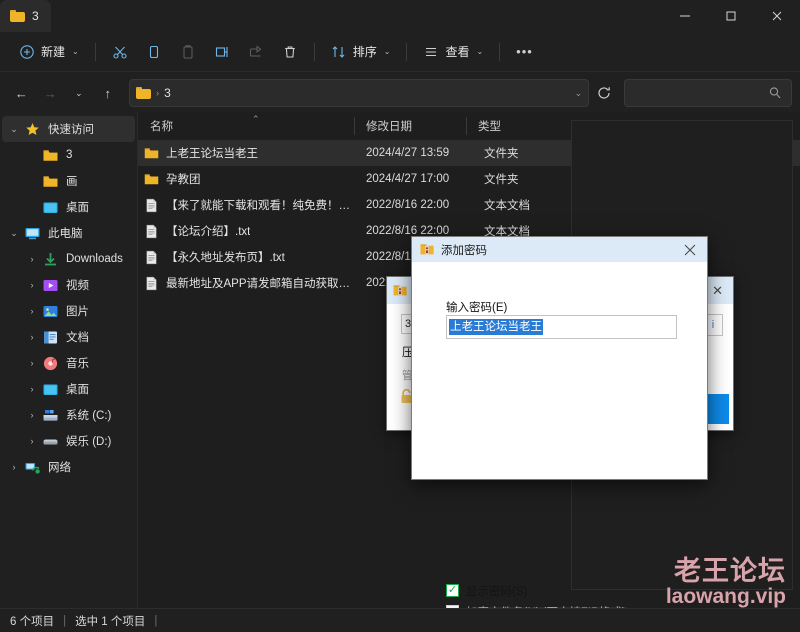 This screenshot has width=800, height=632. Describe the element at coordinates (120, 52) in the screenshot. I see `cut-button` at that location.